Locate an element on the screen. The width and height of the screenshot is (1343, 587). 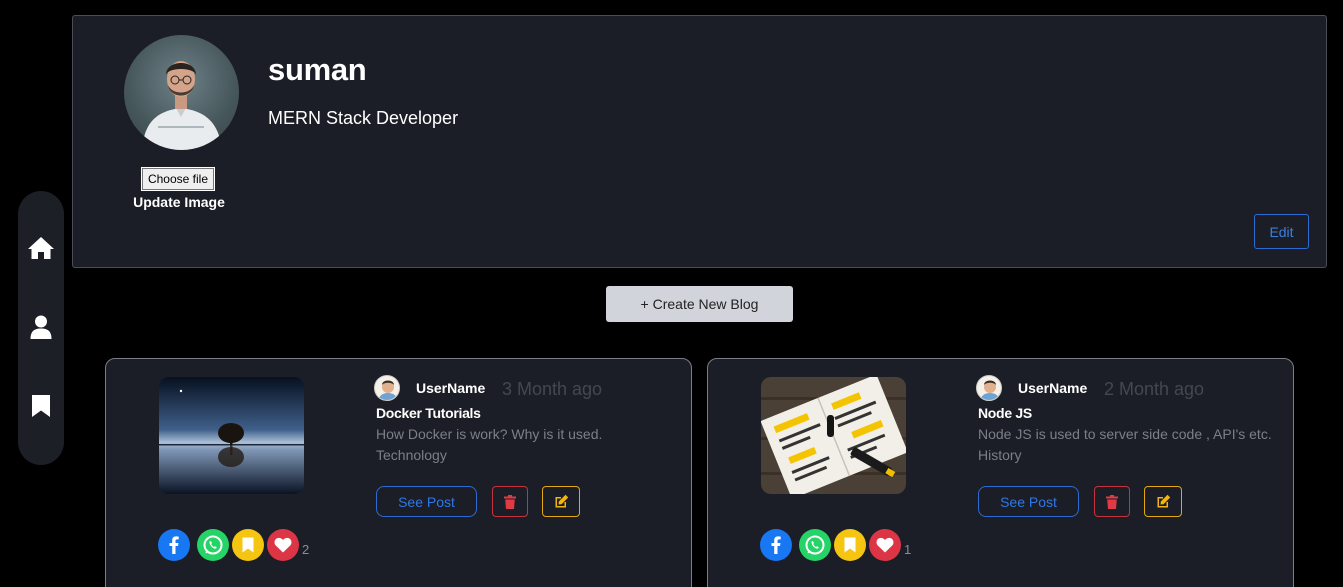
profile-title: MERN Stack Developer is located at coordinates (363, 118).